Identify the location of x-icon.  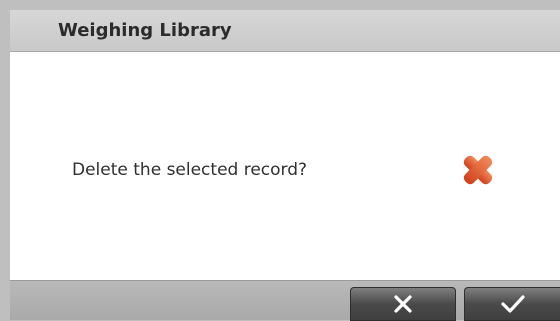
(403, 304).